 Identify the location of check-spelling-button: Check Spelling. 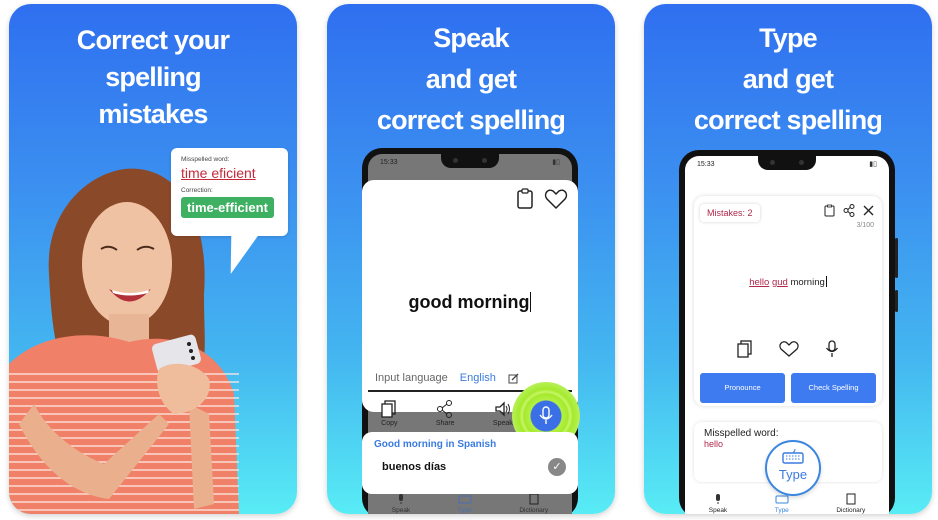
(833, 388).